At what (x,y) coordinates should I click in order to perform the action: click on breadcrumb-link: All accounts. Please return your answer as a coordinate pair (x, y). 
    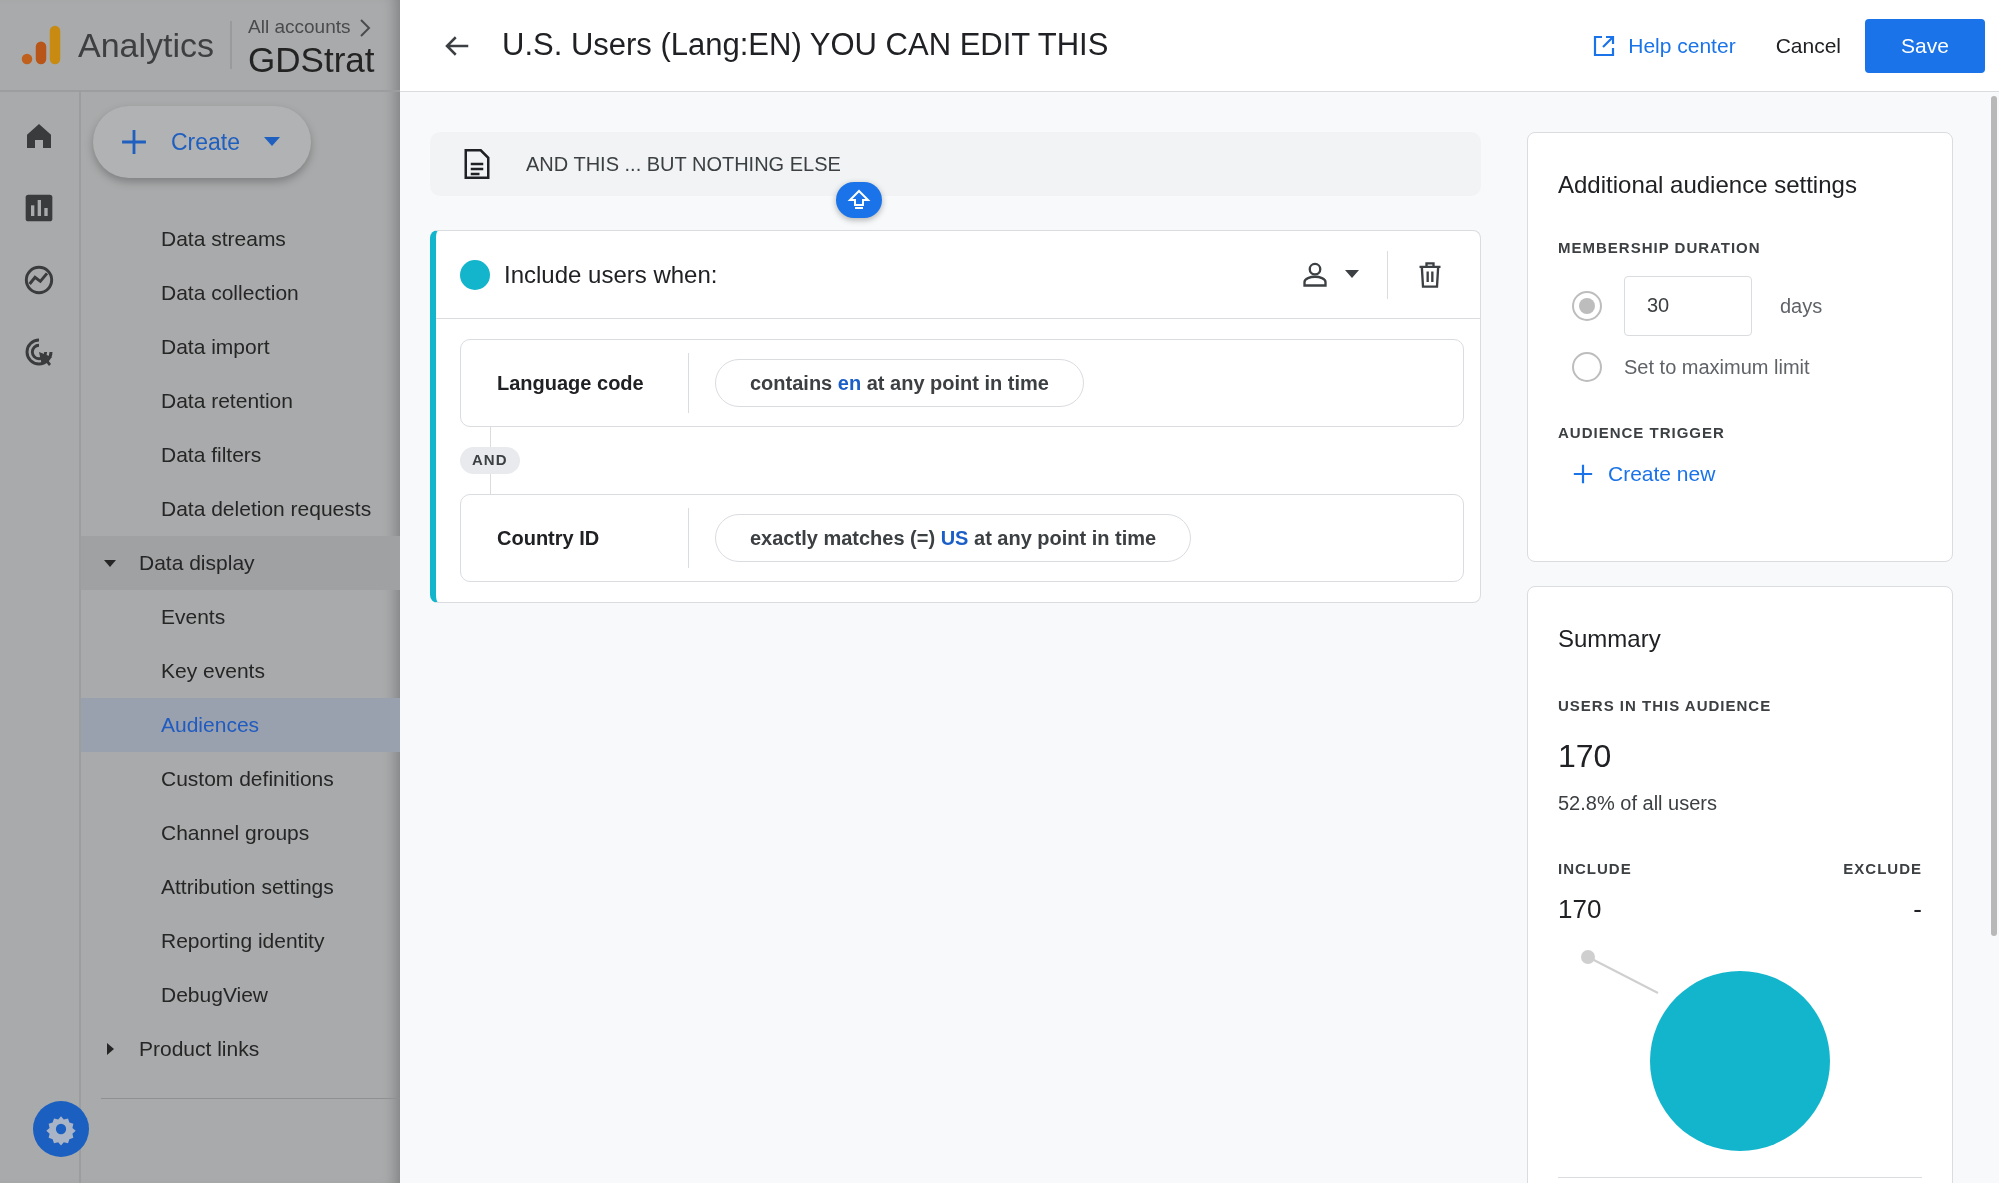
    Looking at the image, I should click on (299, 27).